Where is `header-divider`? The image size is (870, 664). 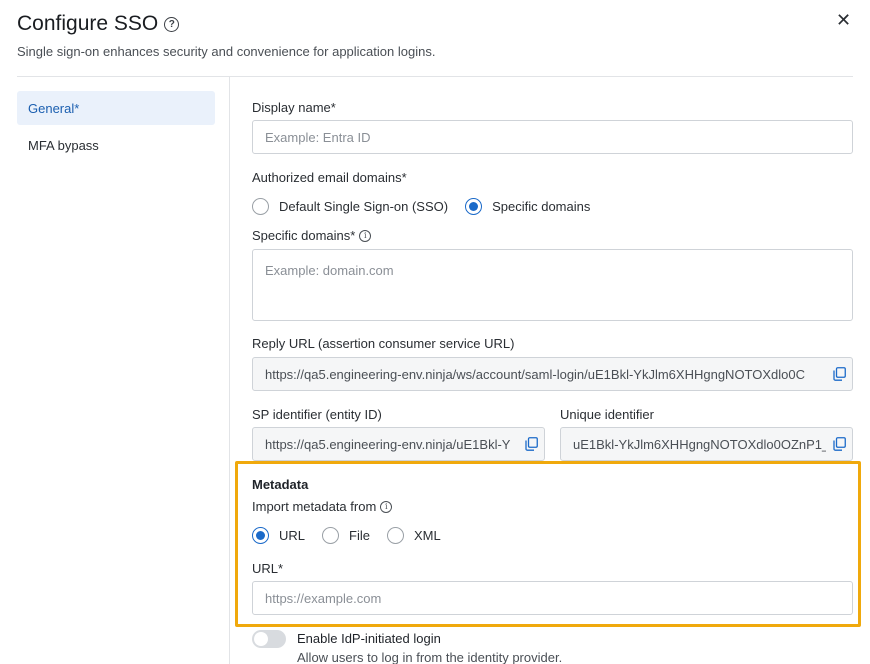 header-divider is located at coordinates (435, 76).